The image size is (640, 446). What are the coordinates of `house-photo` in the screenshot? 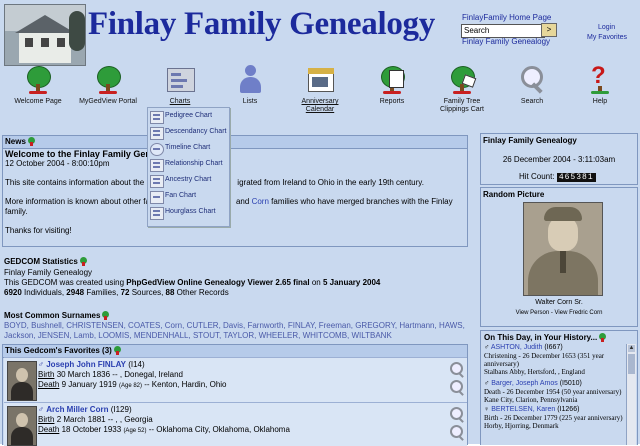 It's located at (45, 35).